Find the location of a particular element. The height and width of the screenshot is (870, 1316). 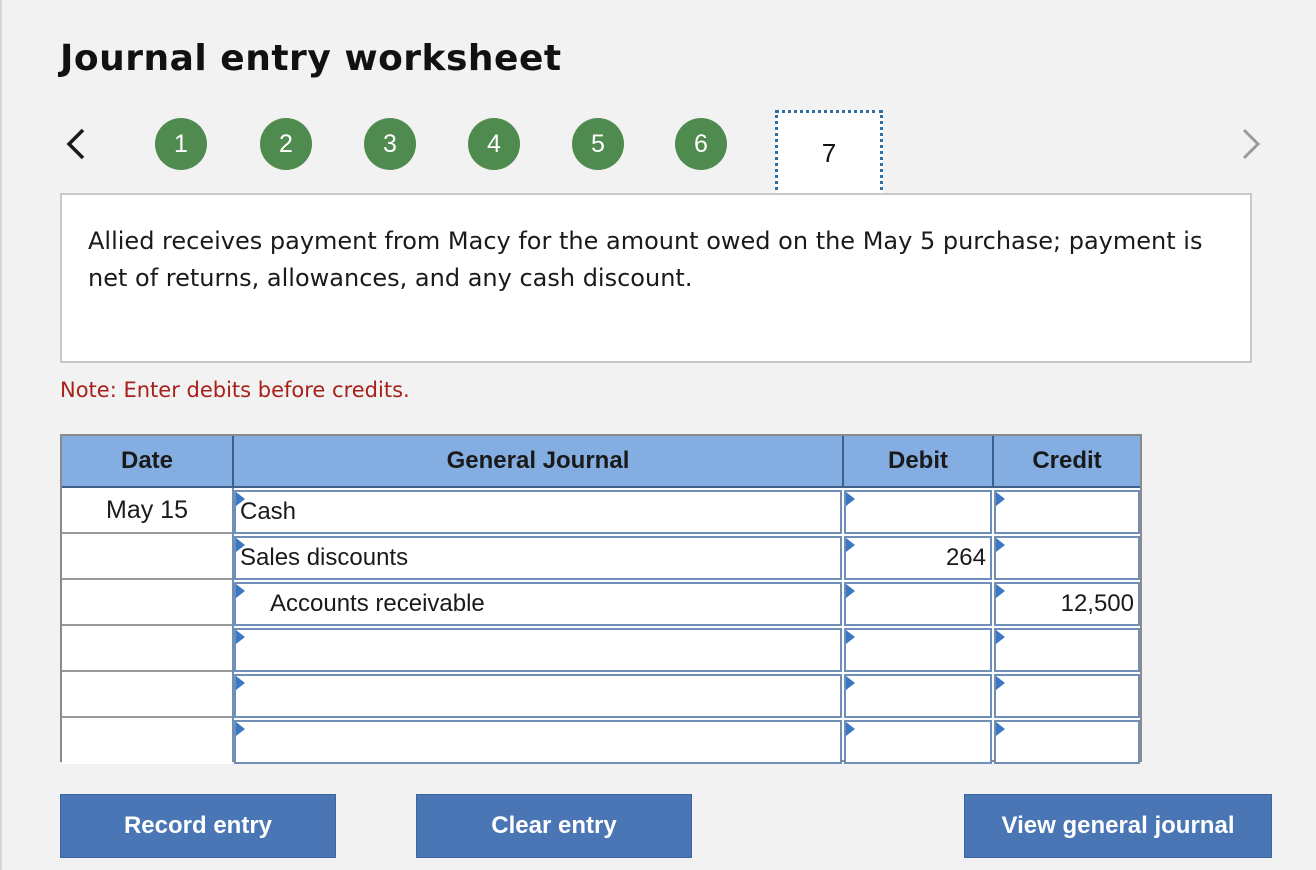

record-entry-button: Record entry is located at coordinates (198, 826).